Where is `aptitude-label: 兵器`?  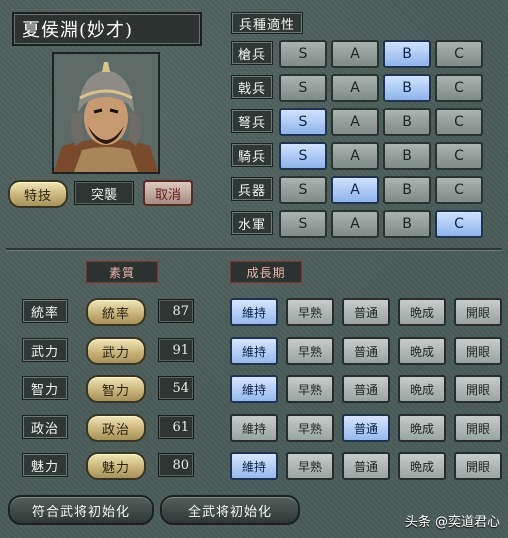 aptitude-label: 兵器 is located at coordinates (252, 189).